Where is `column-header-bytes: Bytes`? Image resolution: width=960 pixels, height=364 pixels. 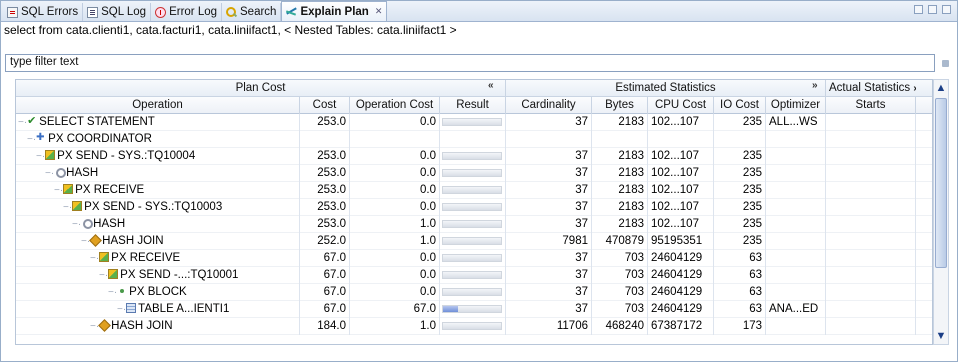
column-header-bytes: Bytes is located at coordinates (620, 105).